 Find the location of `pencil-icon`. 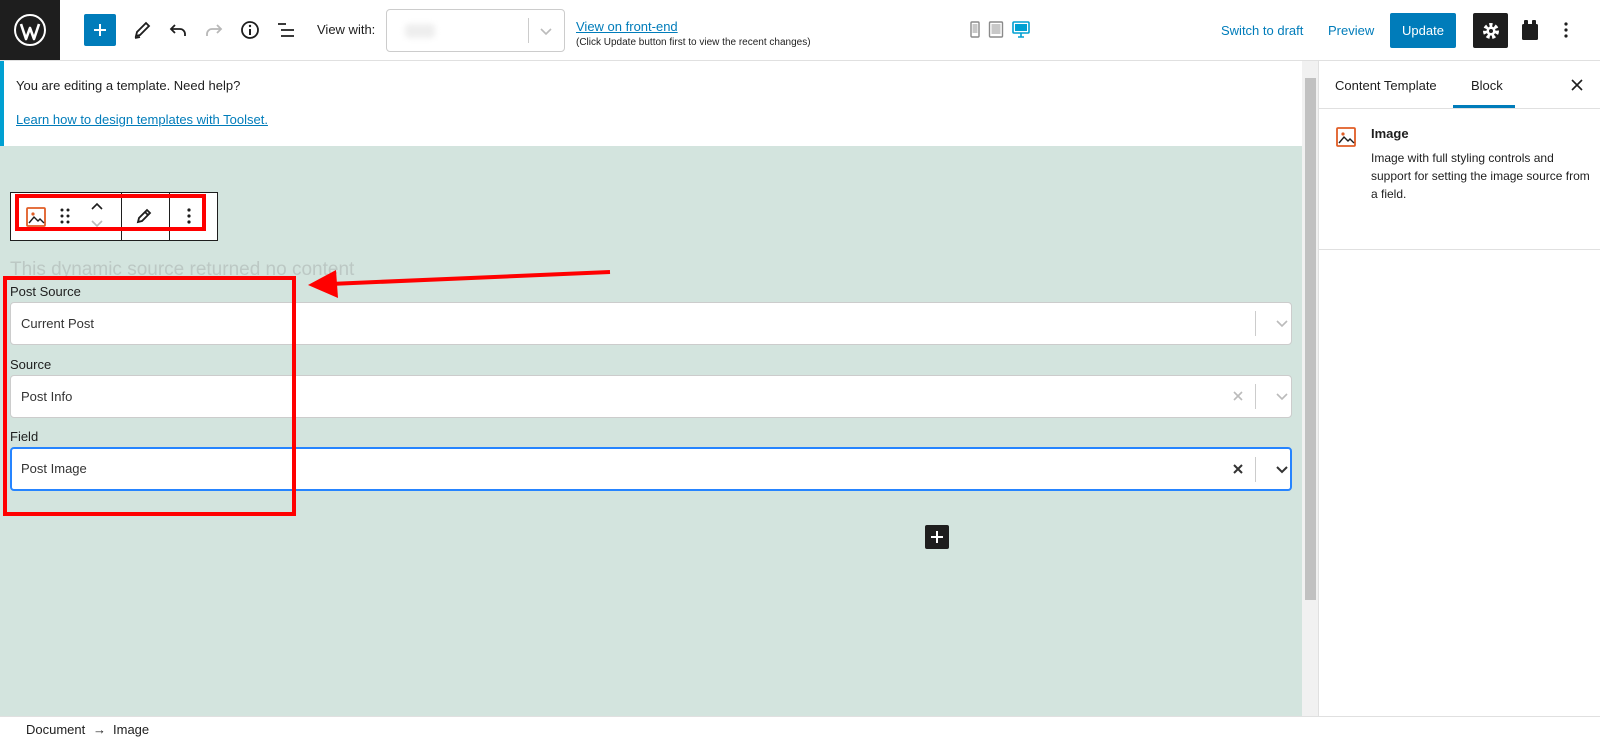

pencil-icon is located at coordinates (142, 30).